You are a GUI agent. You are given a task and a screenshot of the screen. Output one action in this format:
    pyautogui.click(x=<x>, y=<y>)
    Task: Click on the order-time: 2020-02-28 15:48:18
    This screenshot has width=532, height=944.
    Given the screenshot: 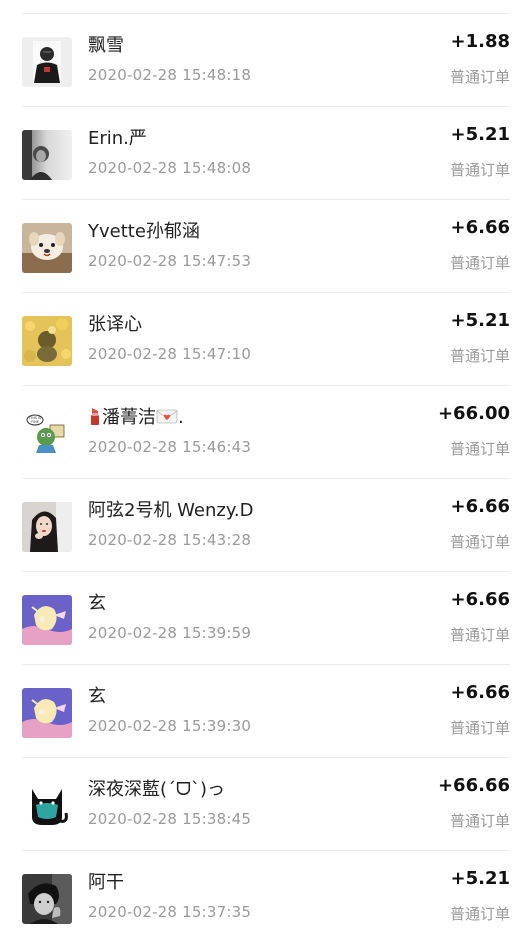 What is the action you would take?
    pyautogui.click(x=170, y=75)
    